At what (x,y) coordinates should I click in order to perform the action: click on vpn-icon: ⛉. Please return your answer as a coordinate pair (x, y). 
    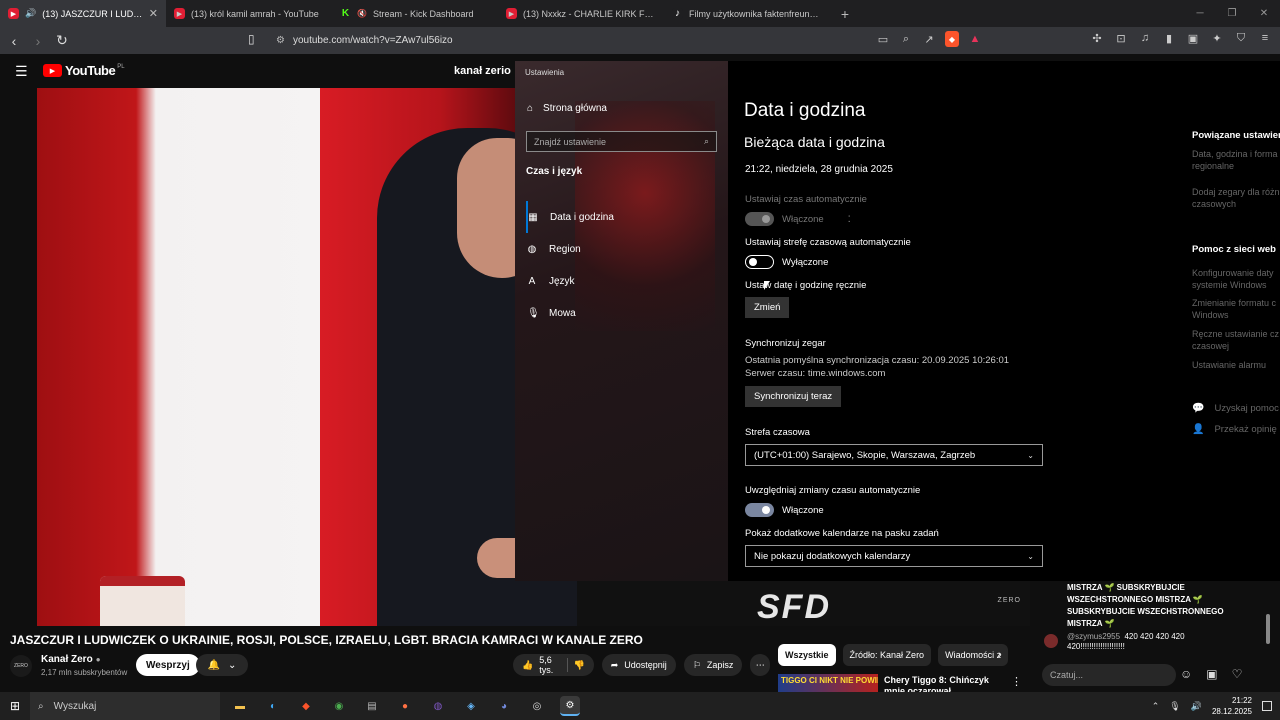
    Looking at the image, I should click on (1241, 38).